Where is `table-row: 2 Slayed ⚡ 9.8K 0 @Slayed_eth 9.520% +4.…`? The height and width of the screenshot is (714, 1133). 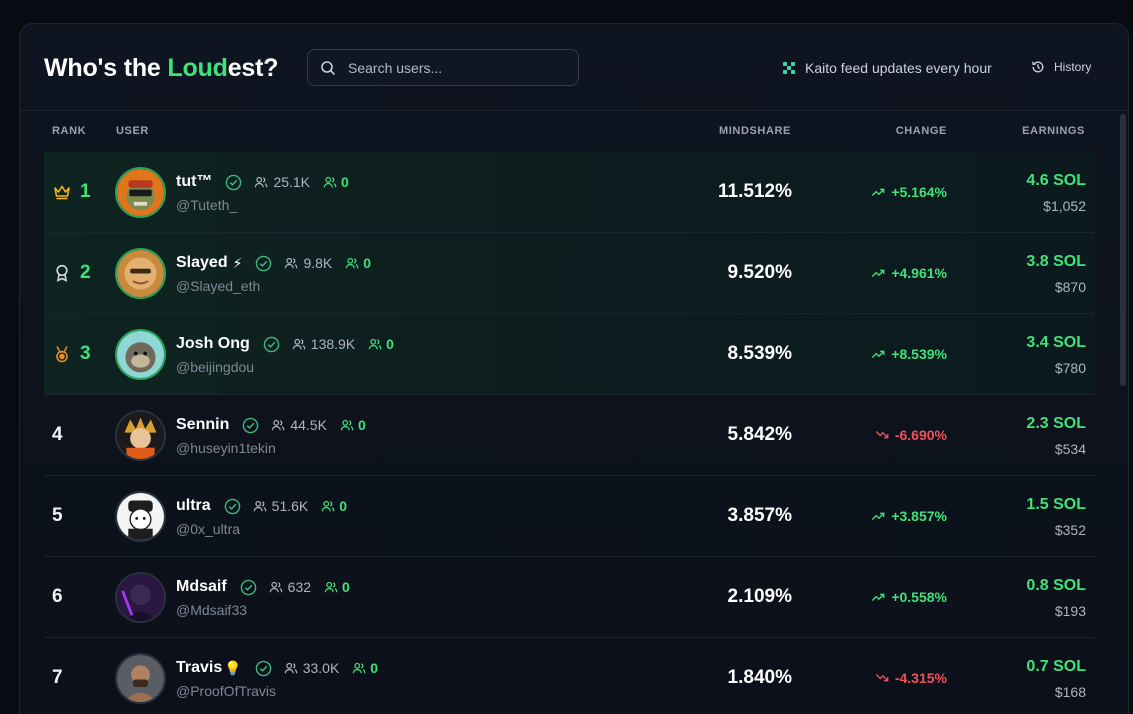 table-row: 2 Slayed ⚡ 9.8K 0 @Slayed_eth 9.520% +4.… is located at coordinates (569, 273).